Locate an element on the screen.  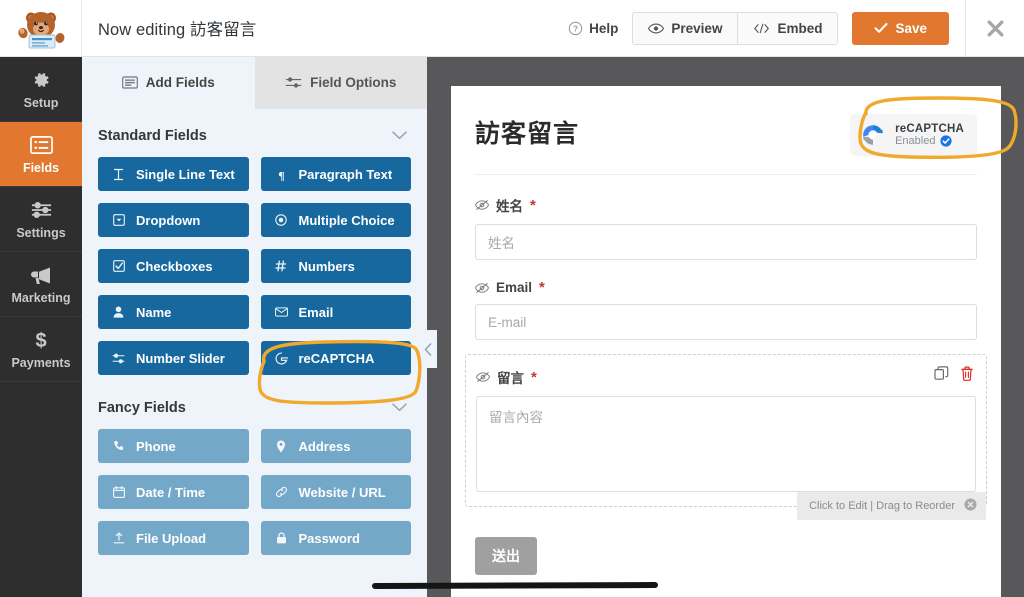
help-button: ? Help is located at coordinates (593, 28).